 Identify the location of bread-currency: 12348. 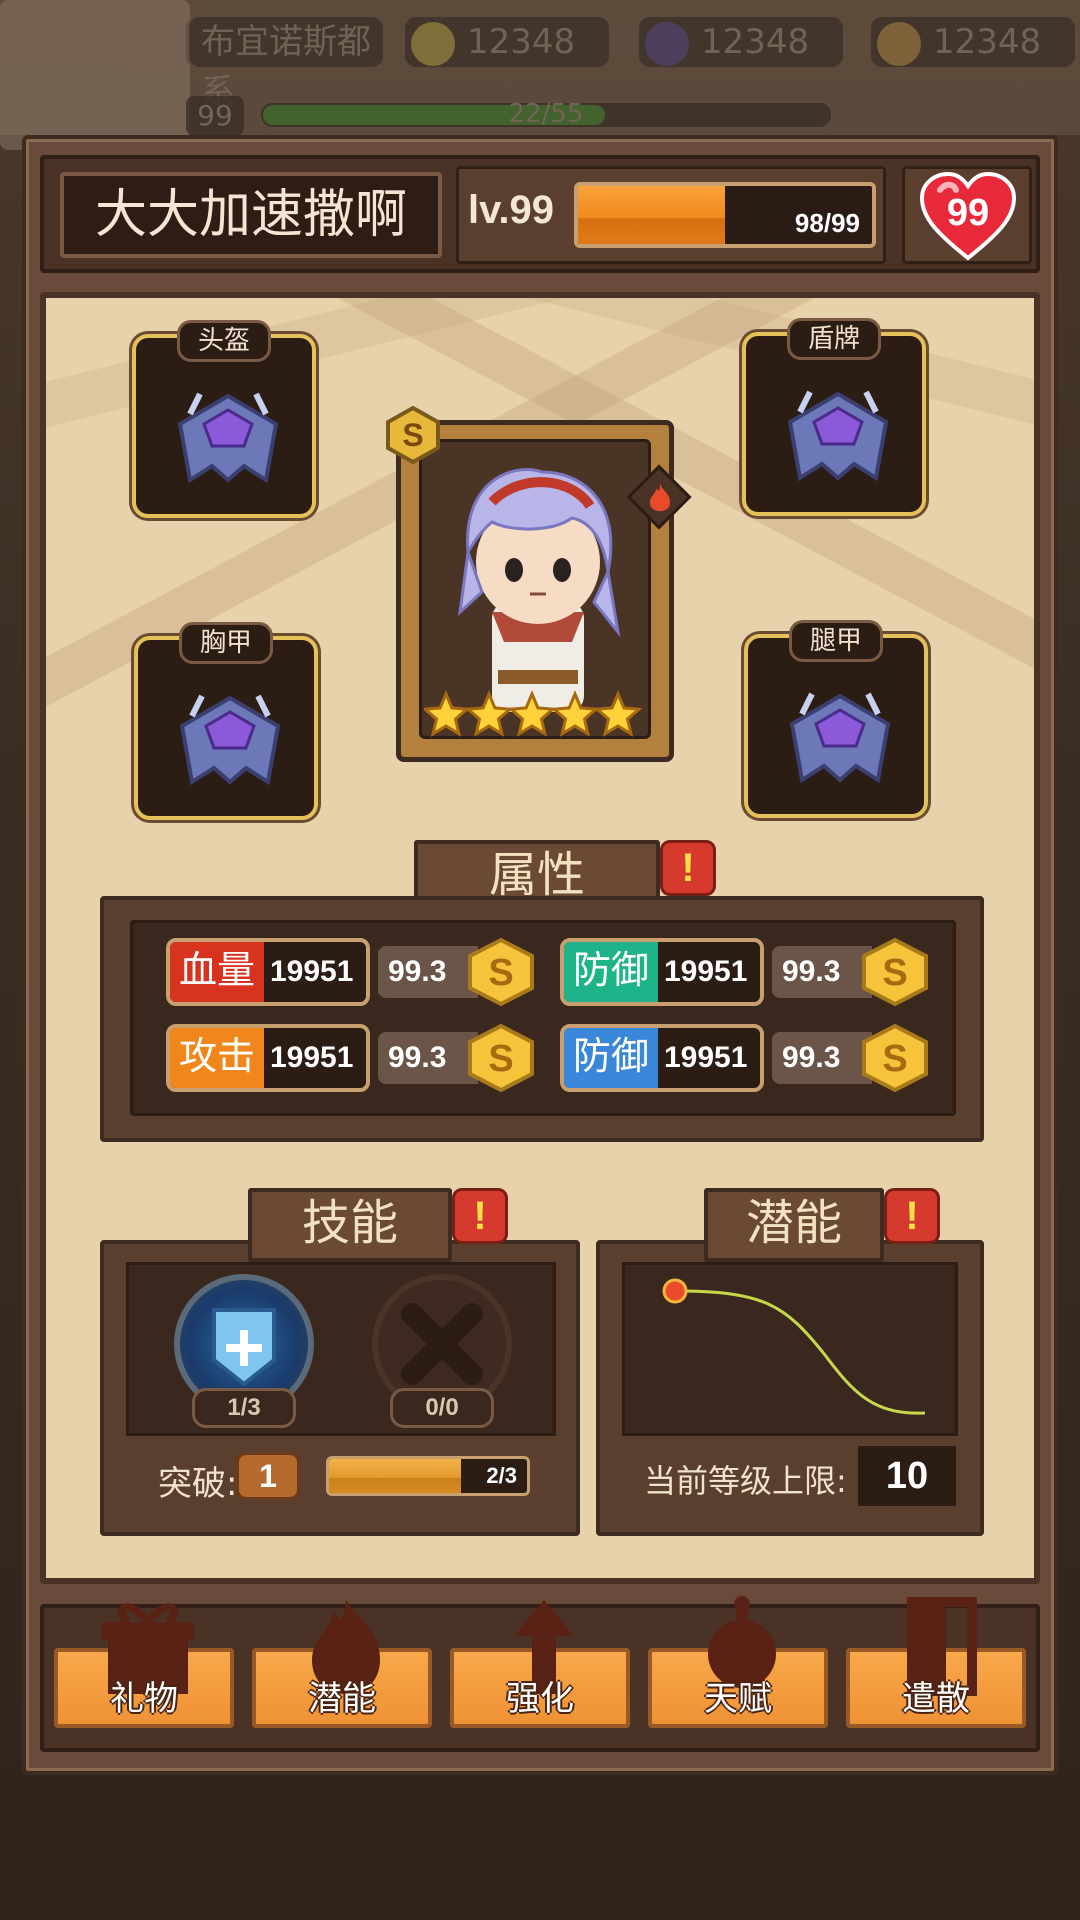
(973, 42).